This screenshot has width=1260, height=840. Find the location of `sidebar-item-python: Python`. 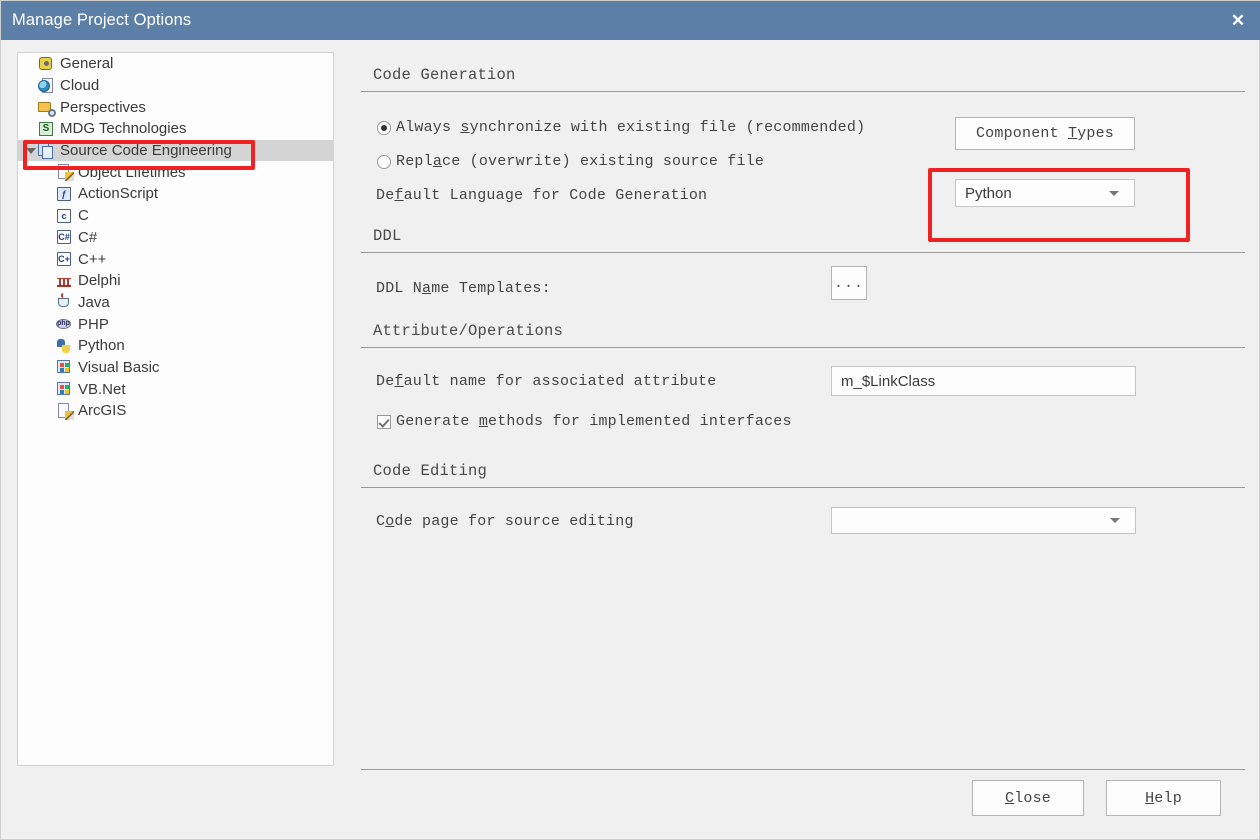

sidebar-item-python: Python is located at coordinates (175, 346).